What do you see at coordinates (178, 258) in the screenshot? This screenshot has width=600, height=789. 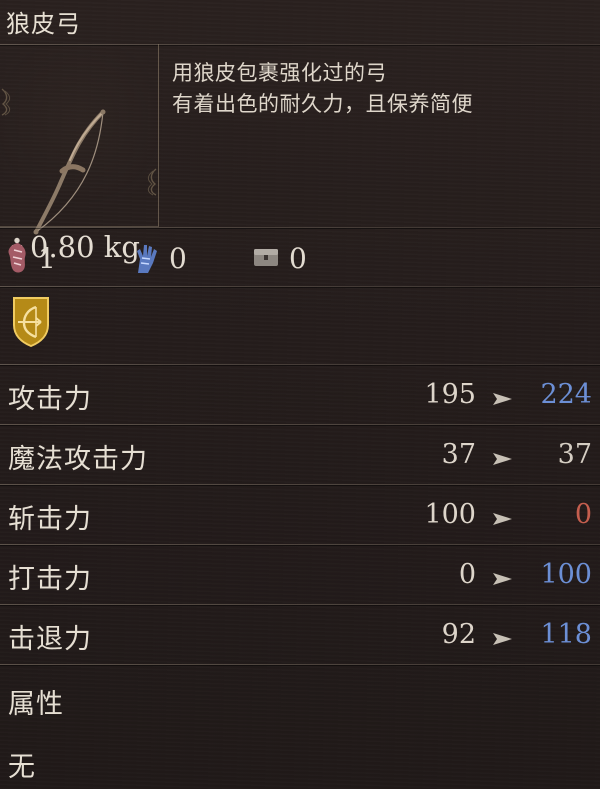 I see `dexterity-value: 0` at bounding box center [178, 258].